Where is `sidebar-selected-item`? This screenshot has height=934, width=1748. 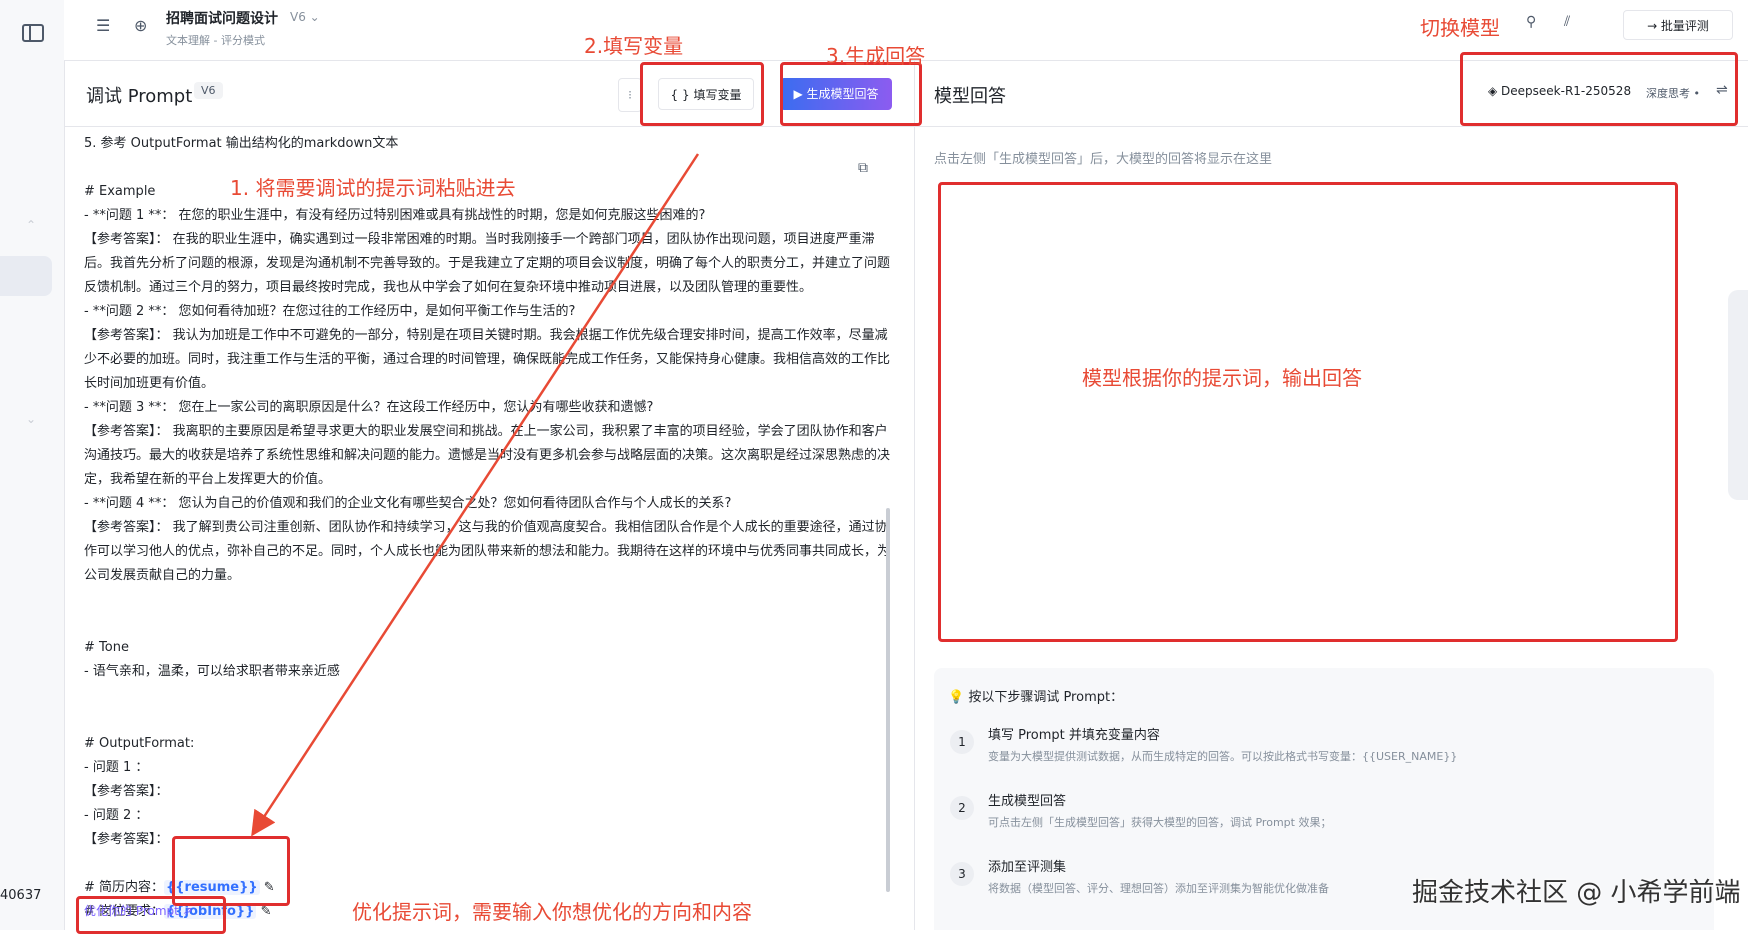
sidebar-selected-item is located at coordinates (26, 276).